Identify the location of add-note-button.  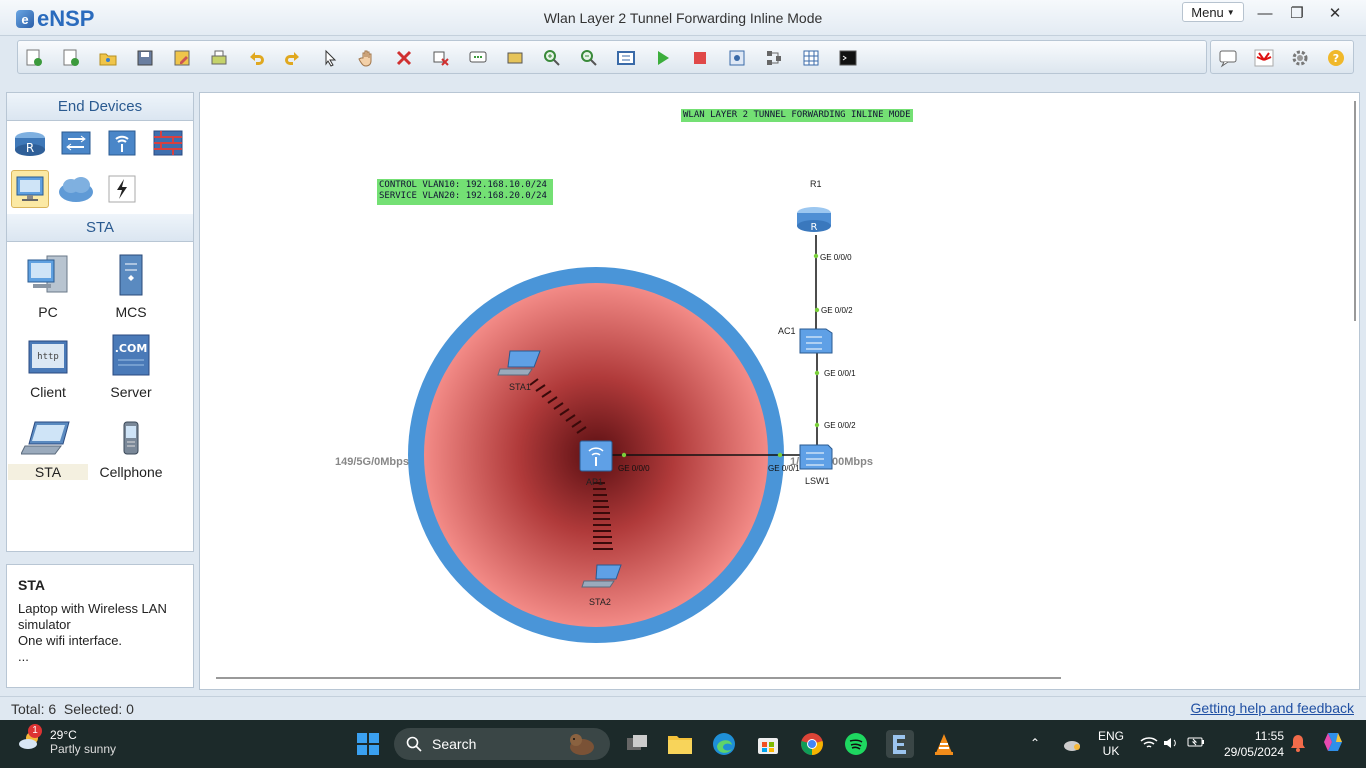
(478, 58).